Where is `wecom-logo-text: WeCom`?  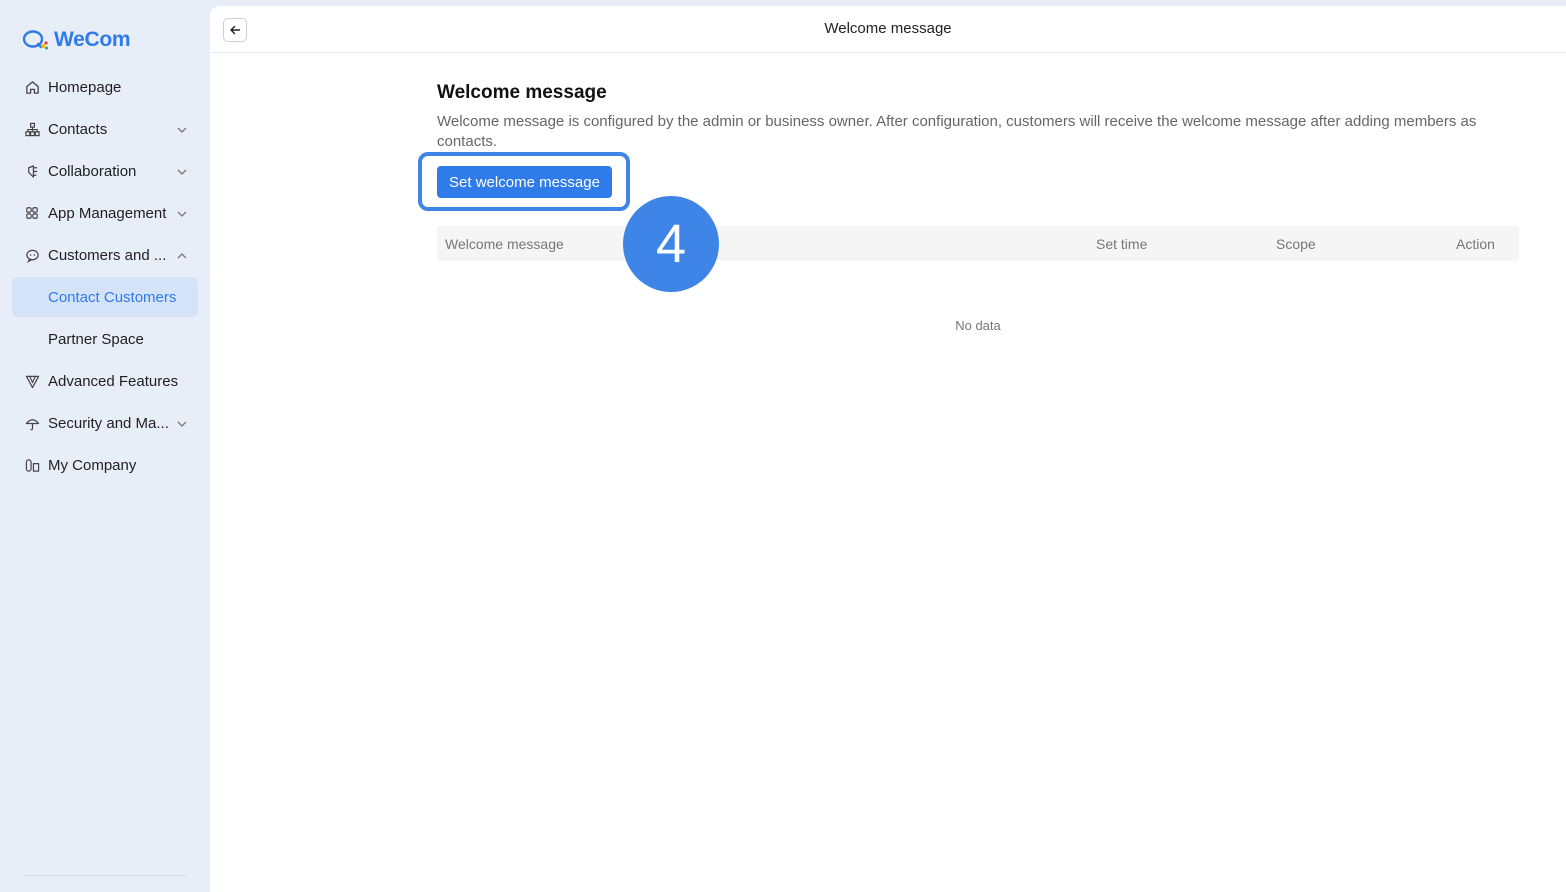 wecom-logo-text: WeCom is located at coordinates (92, 39).